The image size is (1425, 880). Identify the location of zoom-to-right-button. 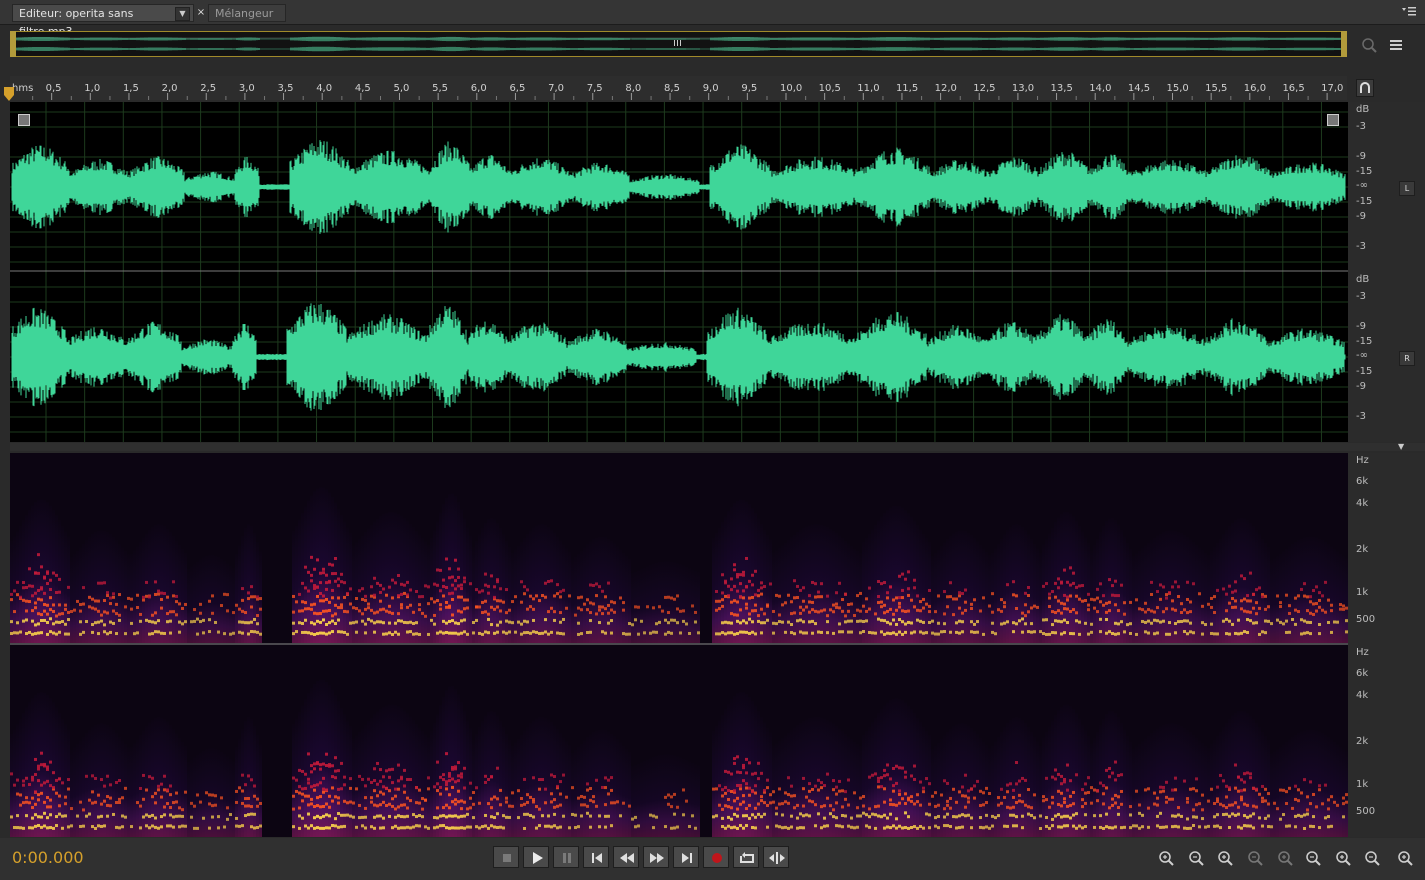
(1372, 858).